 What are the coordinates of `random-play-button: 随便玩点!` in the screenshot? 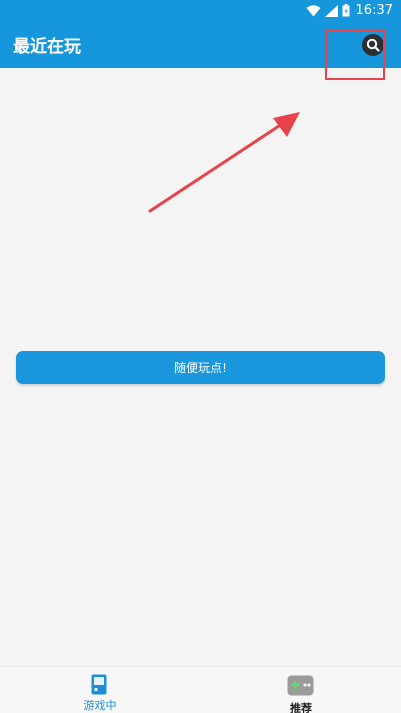 It's located at (200, 367).